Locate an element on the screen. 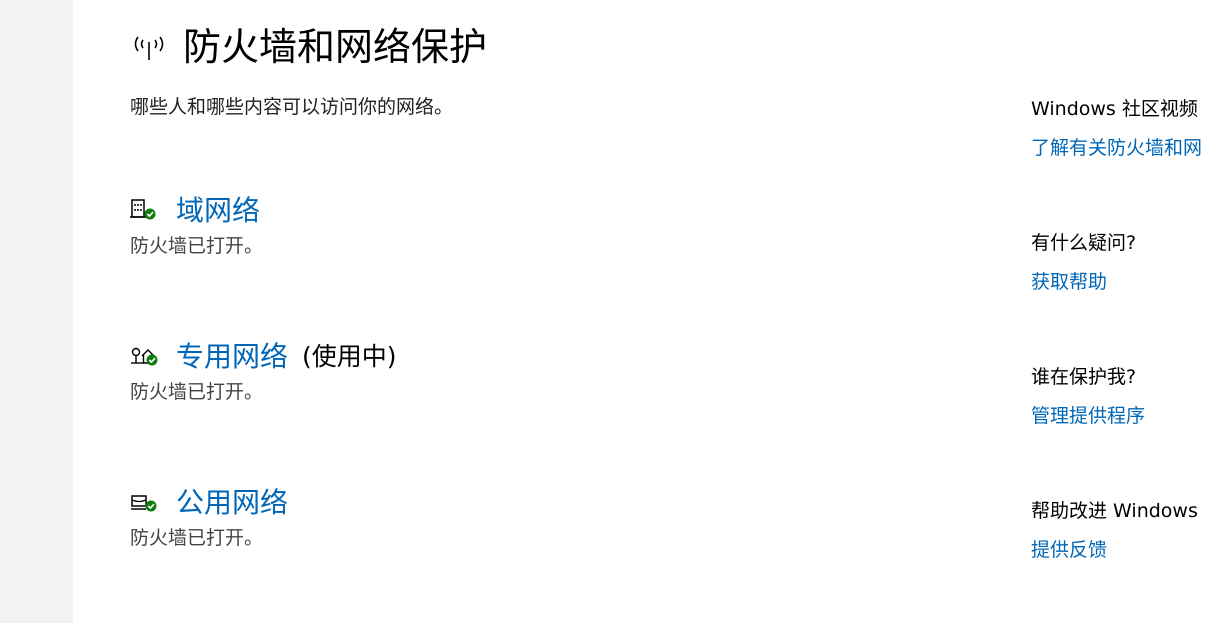  who-protects-me-section: 谁在保护我? 管理提供程序 is located at coordinates (1120, 396).